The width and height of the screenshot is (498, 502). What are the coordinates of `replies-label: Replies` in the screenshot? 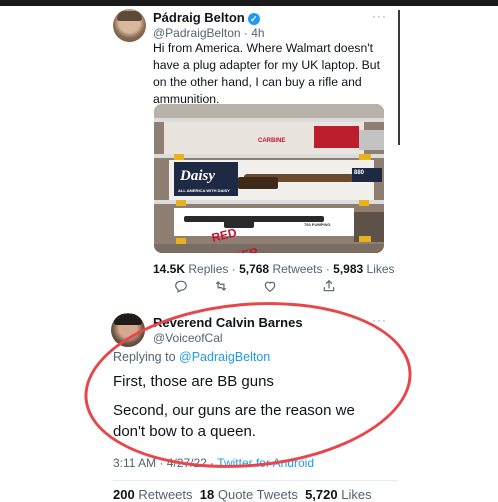 It's located at (208, 269).